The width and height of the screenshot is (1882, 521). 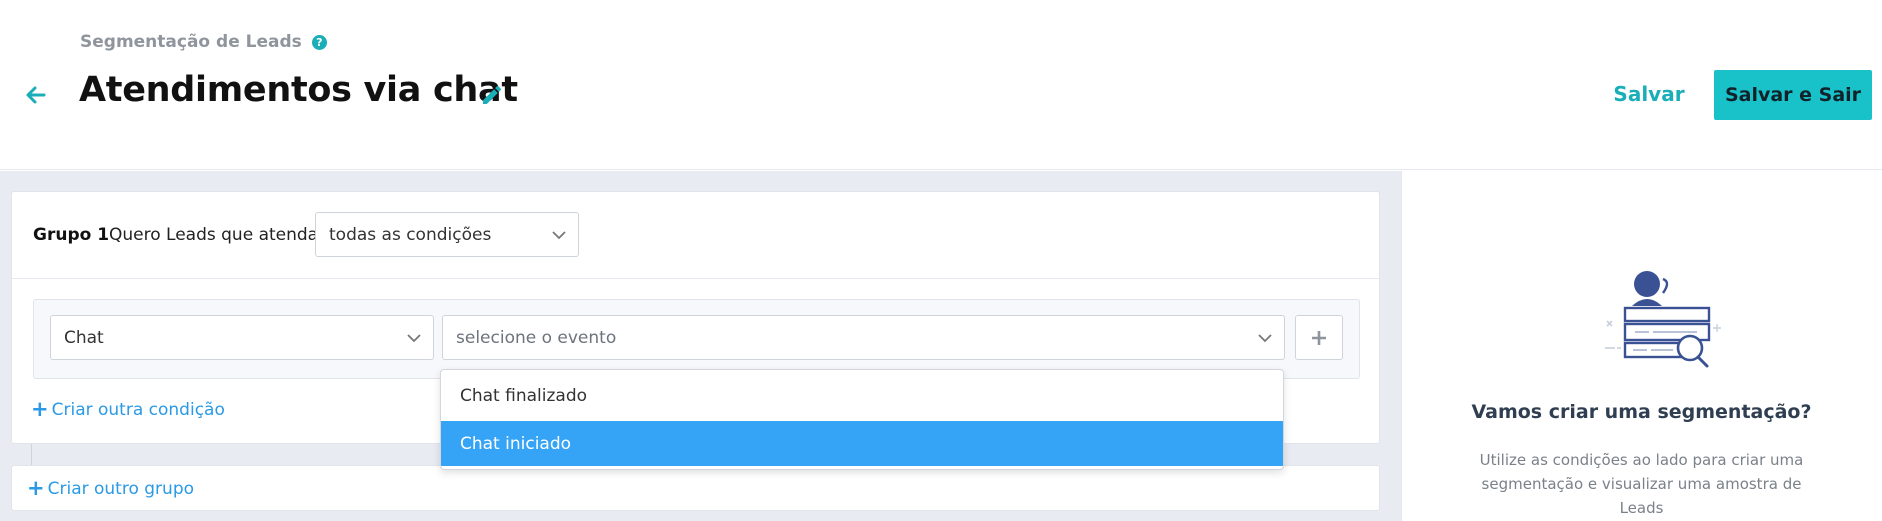 I want to click on condition-row: Chat selecione o evento, so click(x=696, y=339).